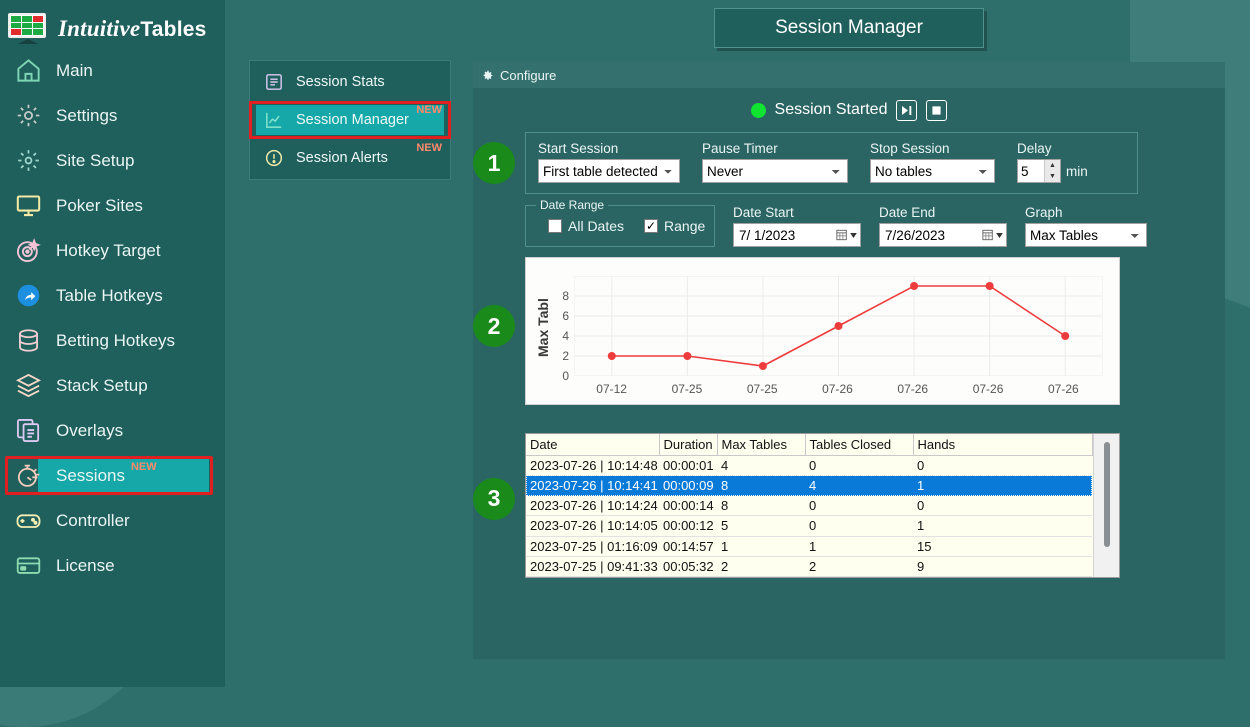 This screenshot has width=1250, height=727. What do you see at coordinates (28, 70) in the screenshot?
I see `home-icon` at bounding box center [28, 70].